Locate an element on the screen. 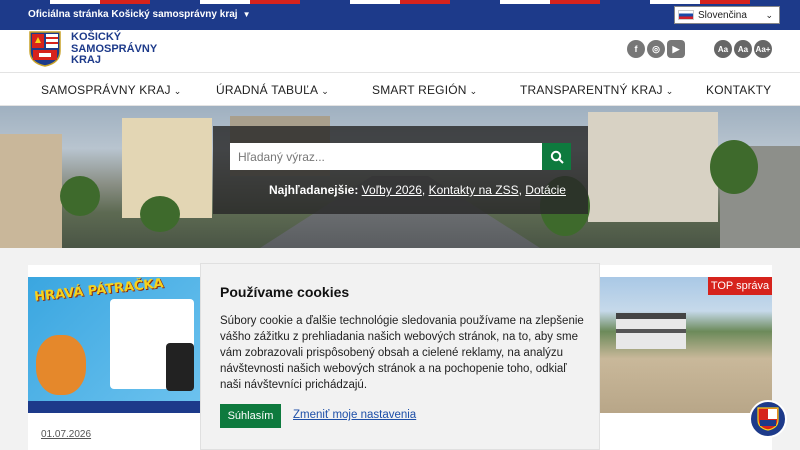  nav-item-kontakty: KONTAKTY is located at coordinates (738, 90).